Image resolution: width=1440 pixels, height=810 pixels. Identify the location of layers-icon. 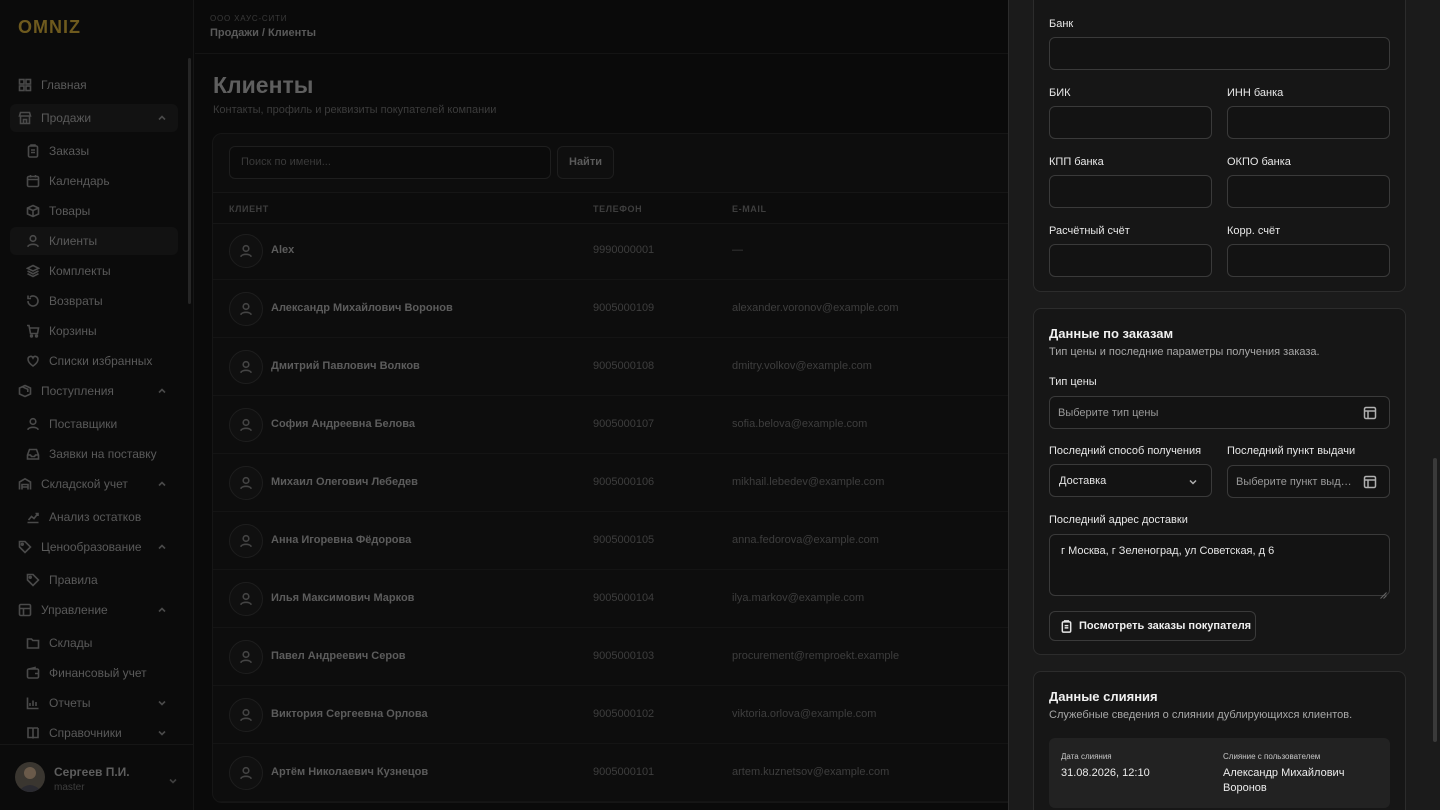
(33, 271).